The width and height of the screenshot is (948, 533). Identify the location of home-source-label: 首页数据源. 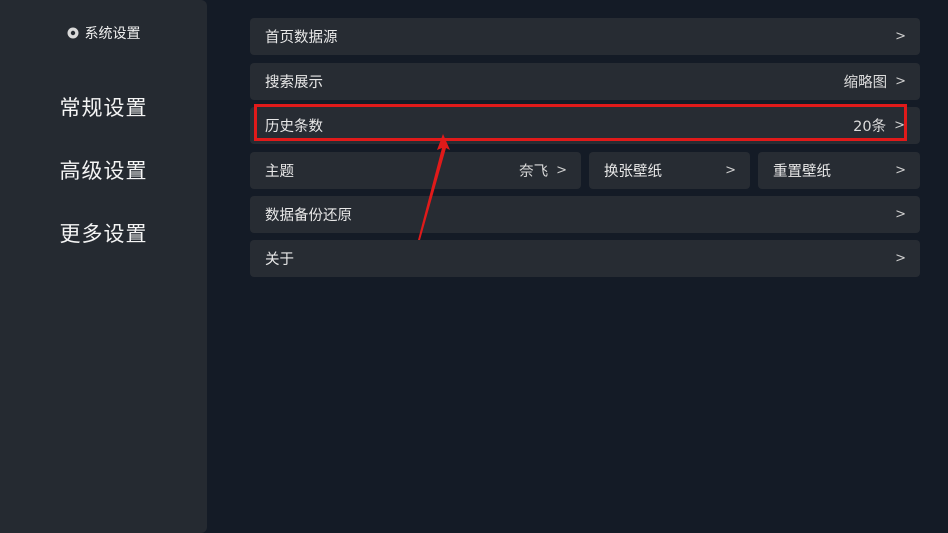
(301, 38).